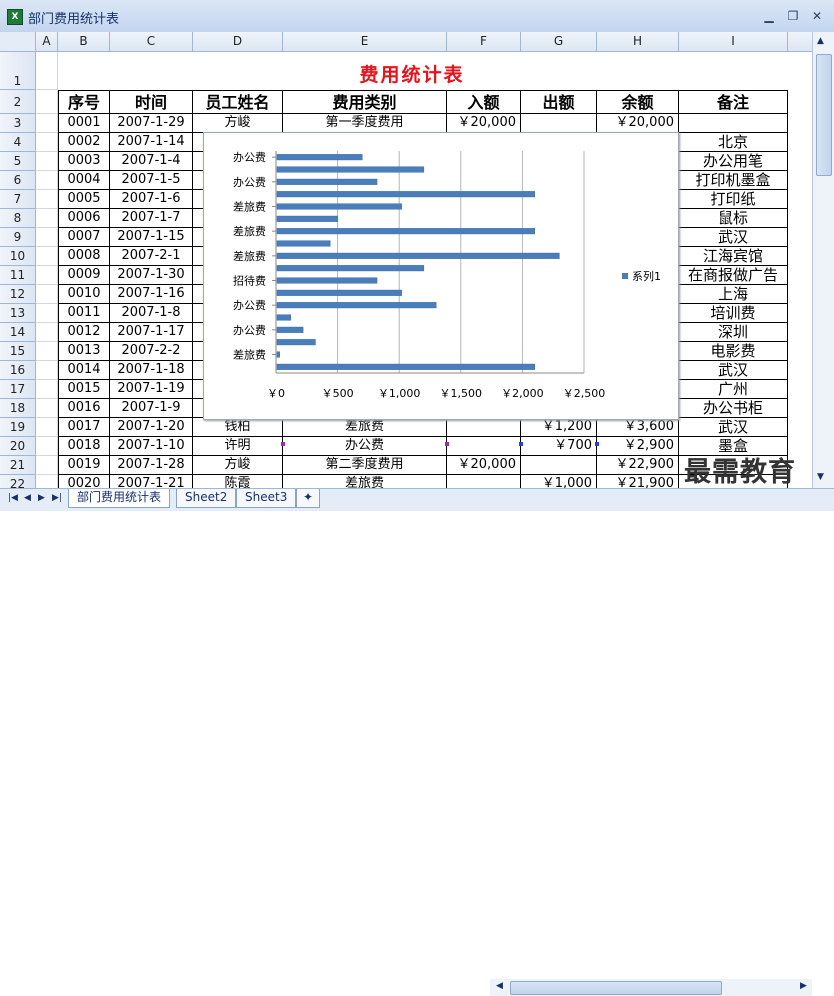  Describe the element at coordinates (803, 986) in the screenshot. I see `scroll-right-icon: ▶` at that location.